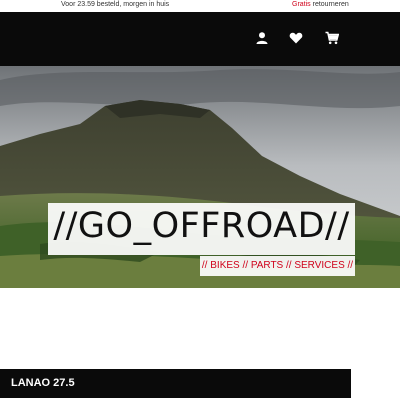 Image resolution: width=400 pixels, height=400 pixels. I want to click on hero-subtitle: // BIKES // PARTS // SERVICES //, so click(277, 265).